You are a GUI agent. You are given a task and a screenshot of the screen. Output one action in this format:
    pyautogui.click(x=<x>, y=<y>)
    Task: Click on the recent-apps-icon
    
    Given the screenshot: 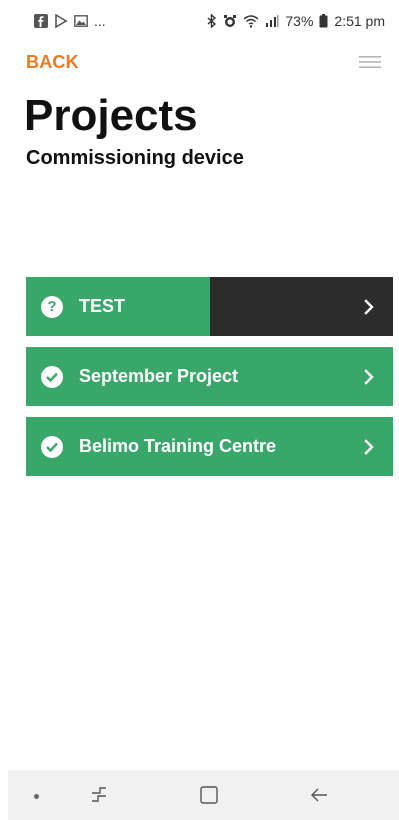 What is the action you would take?
    pyautogui.click(x=99, y=797)
    